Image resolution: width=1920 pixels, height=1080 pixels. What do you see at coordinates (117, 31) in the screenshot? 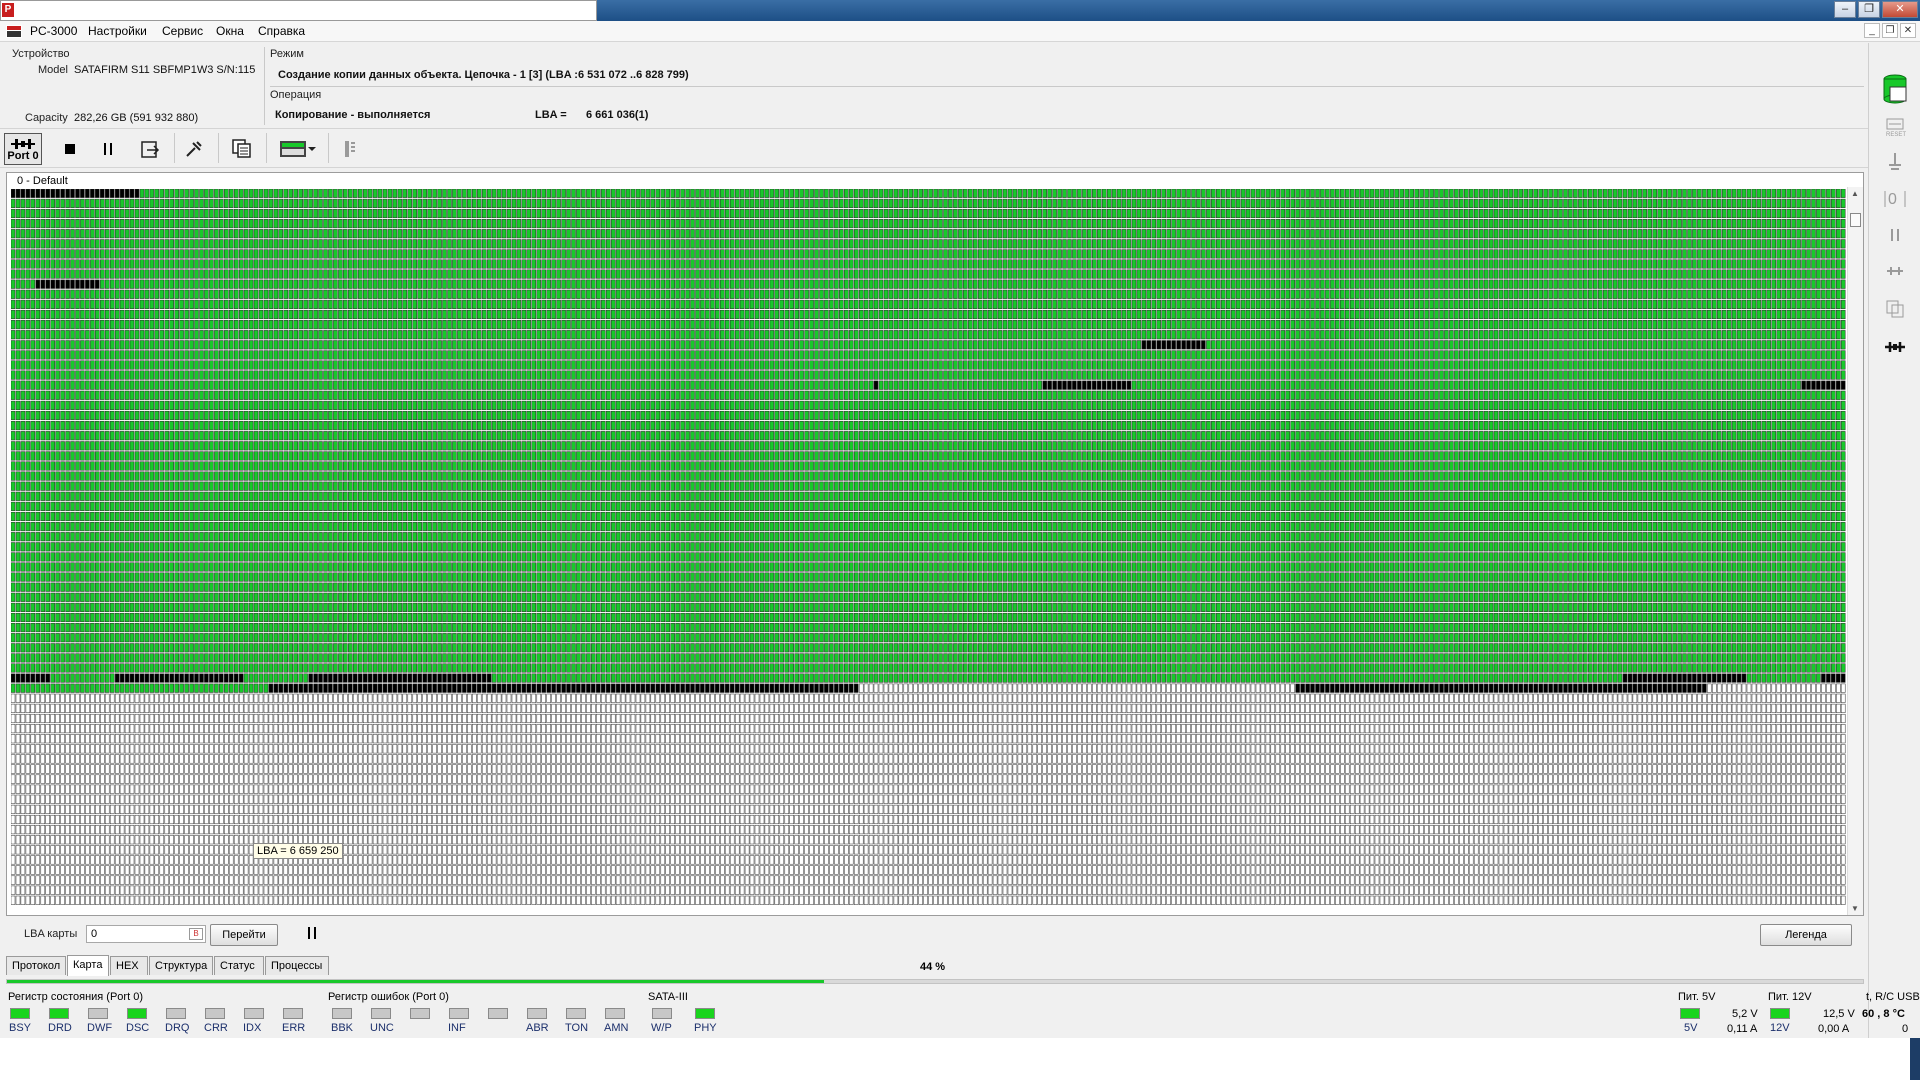
I see `menu-settings: Настройки` at bounding box center [117, 31].